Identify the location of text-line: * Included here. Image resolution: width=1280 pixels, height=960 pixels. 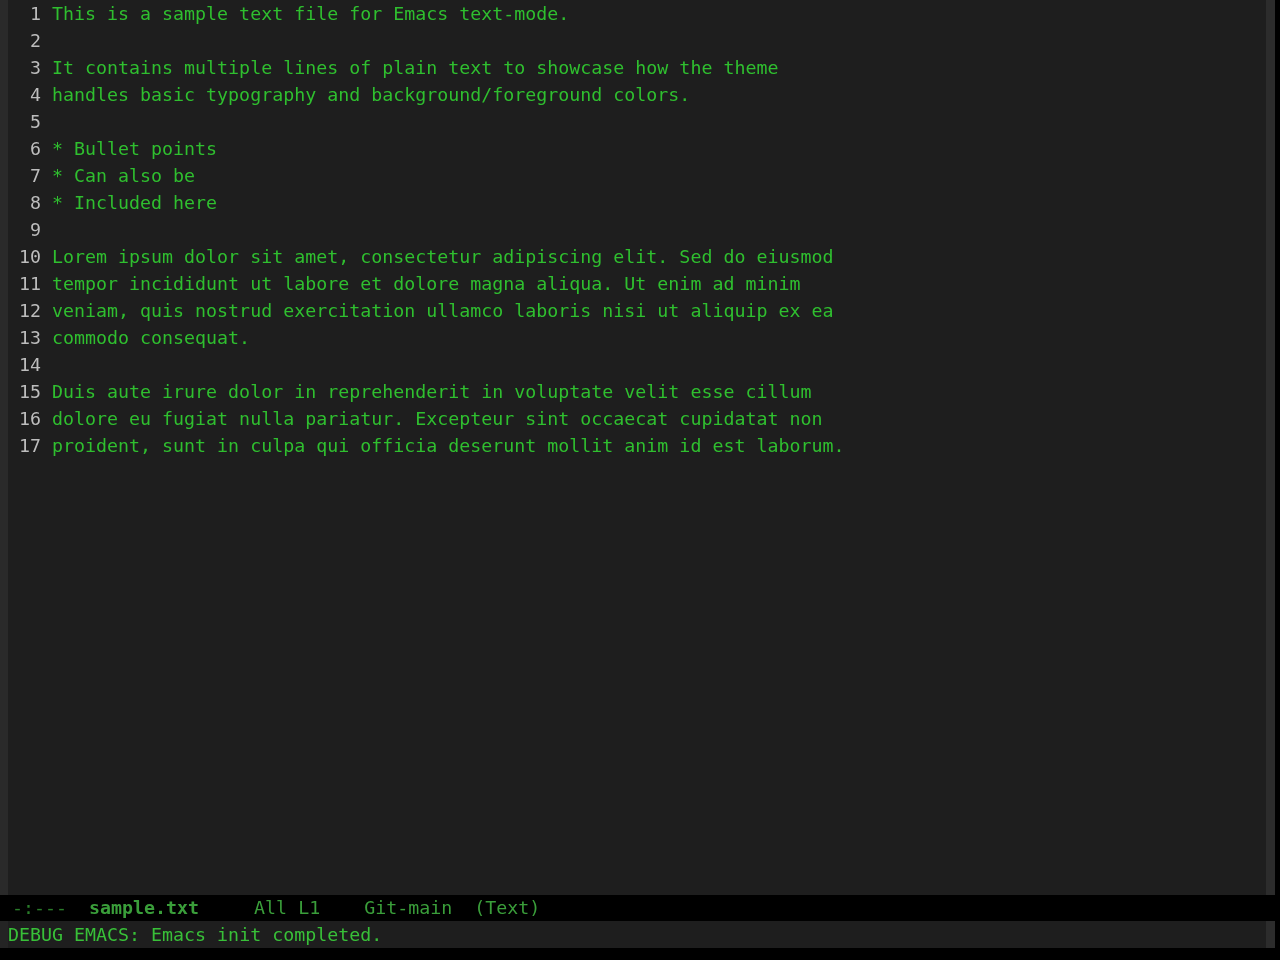
(135, 203).